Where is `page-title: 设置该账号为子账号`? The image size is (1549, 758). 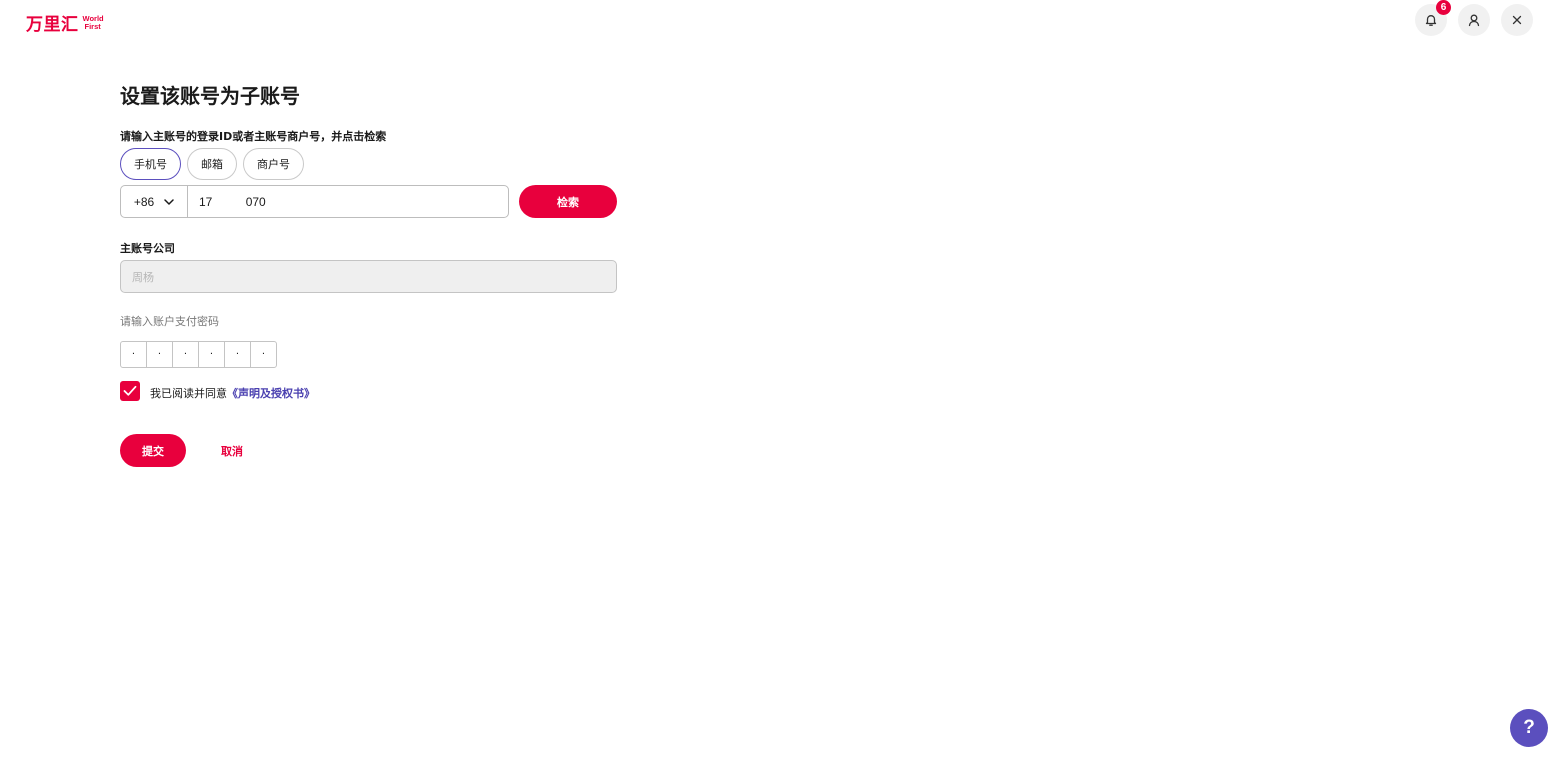
page-title: 设置该账号为子账号 is located at coordinates (210, 96).